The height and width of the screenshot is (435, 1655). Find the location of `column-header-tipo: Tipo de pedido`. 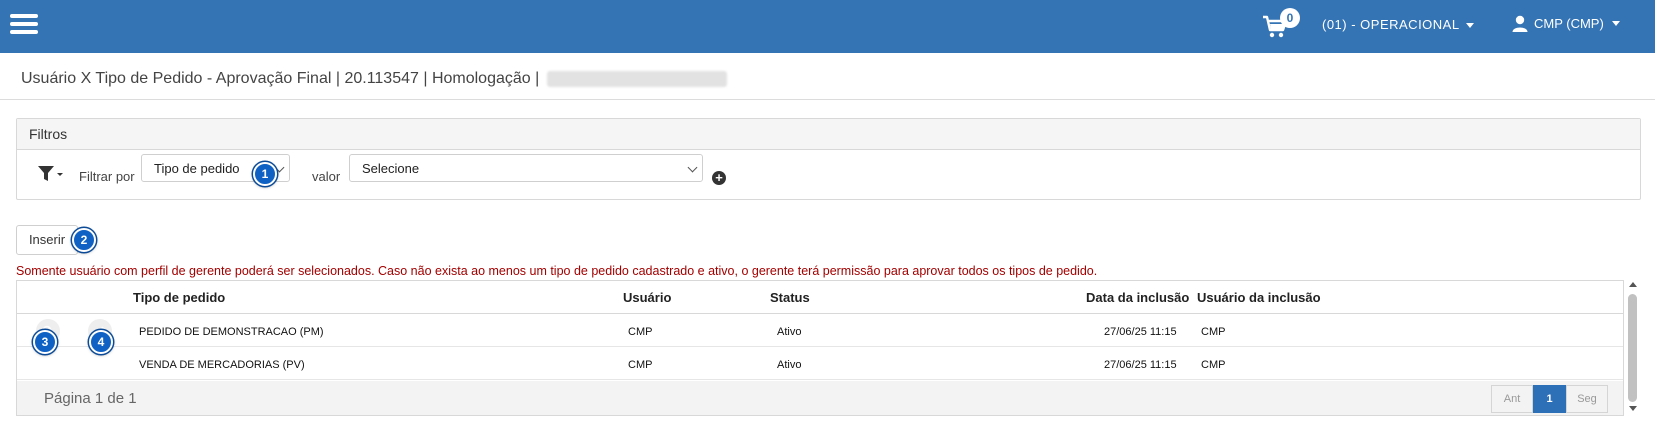

column-header-tipo: Tipo de pedido is located at coordinates (179, 297).